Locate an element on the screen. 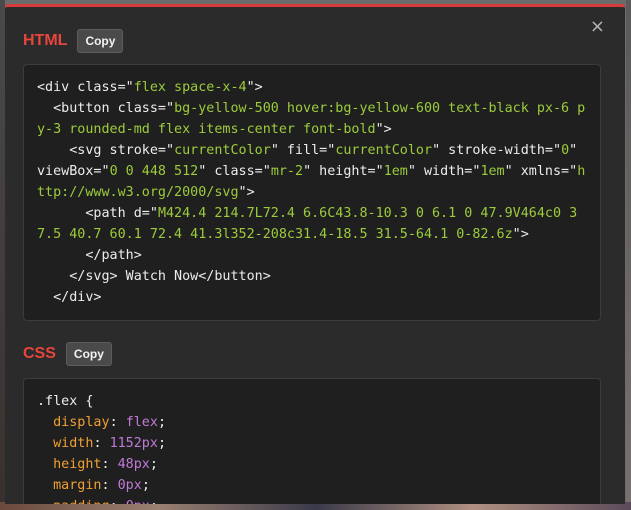  code-token: </div> is located at coordinates (69, 297).